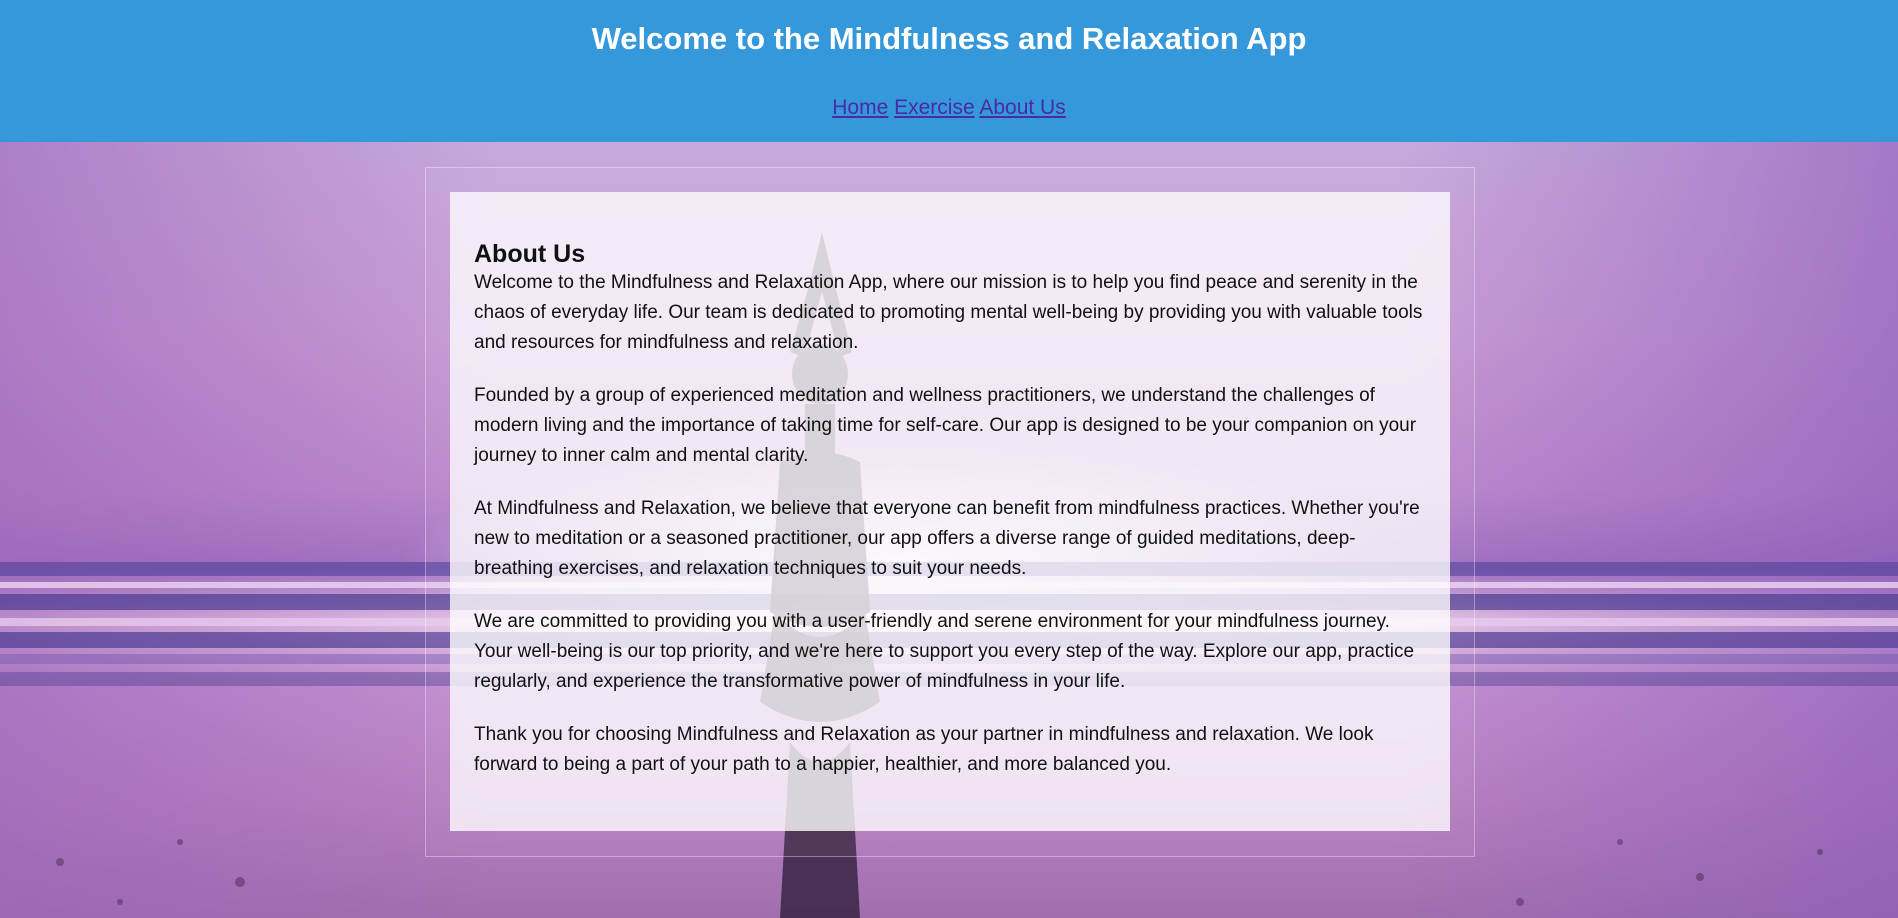  I want to click on main-navigation: Home Exercise About Us, so click(949, 108).